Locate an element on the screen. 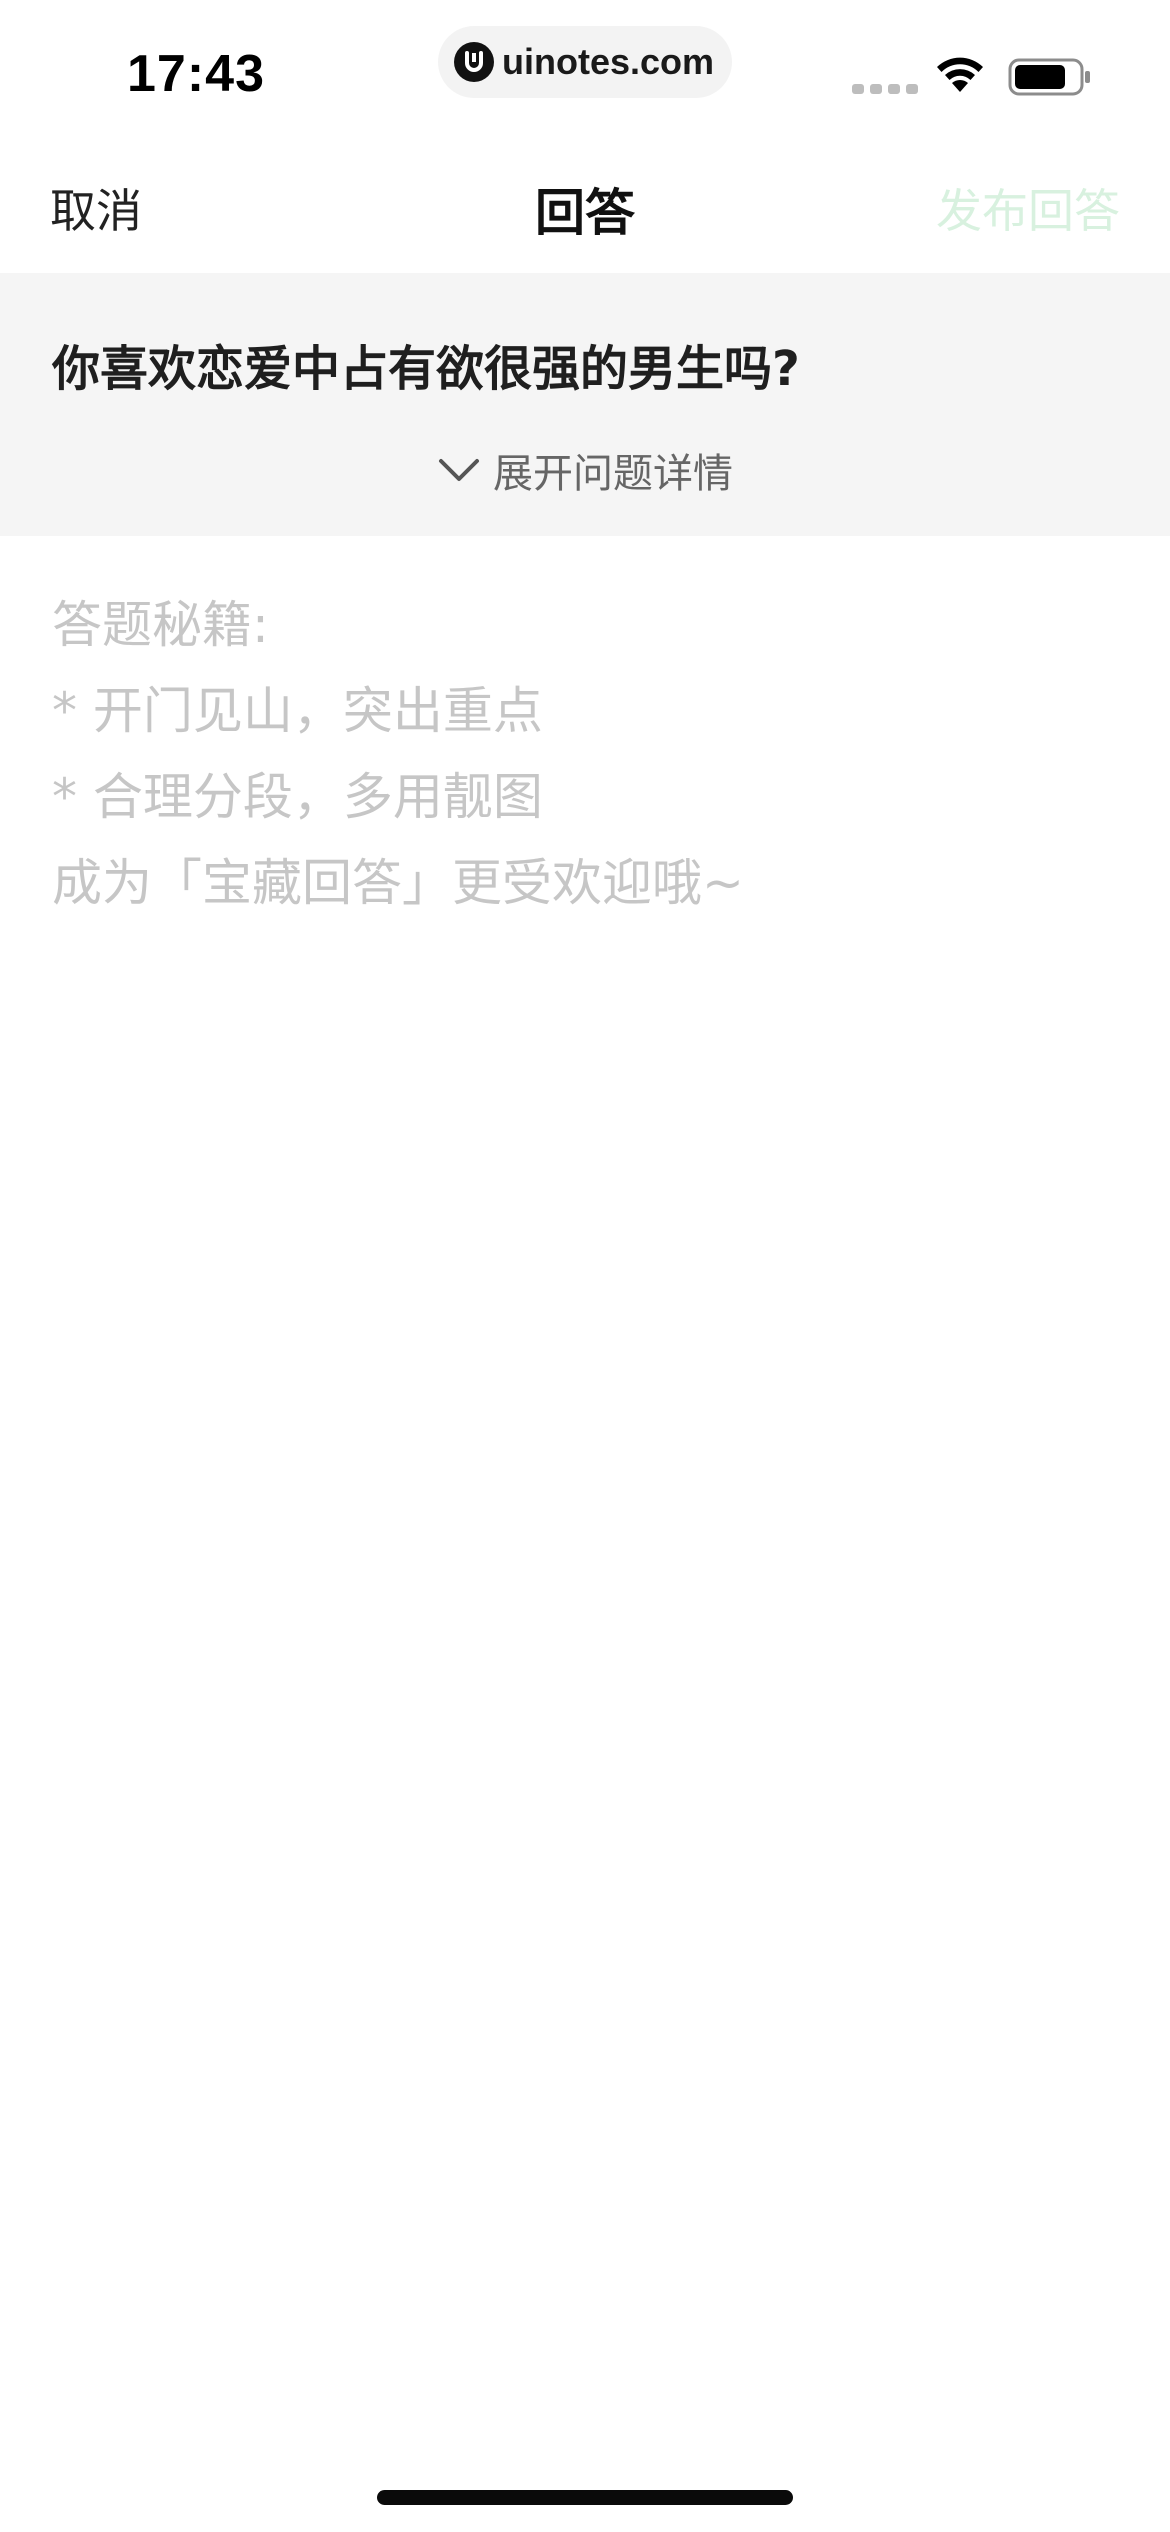 This screenshot has width=1170, height=2532. home-indicator is located at coordinates (585, 2497).